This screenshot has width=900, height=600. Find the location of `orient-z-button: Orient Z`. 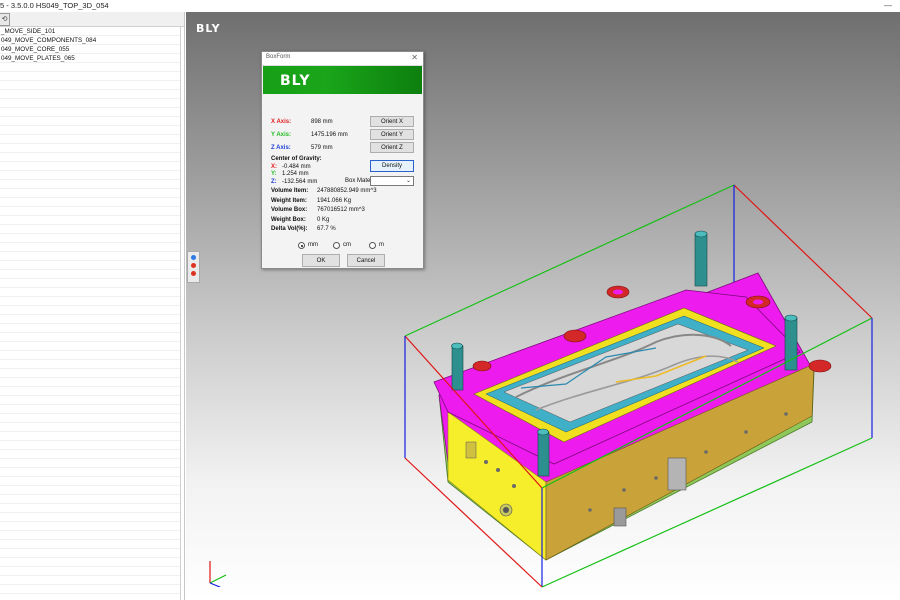

orient-z-button: Orient Z is located at coordinates (392, 147).